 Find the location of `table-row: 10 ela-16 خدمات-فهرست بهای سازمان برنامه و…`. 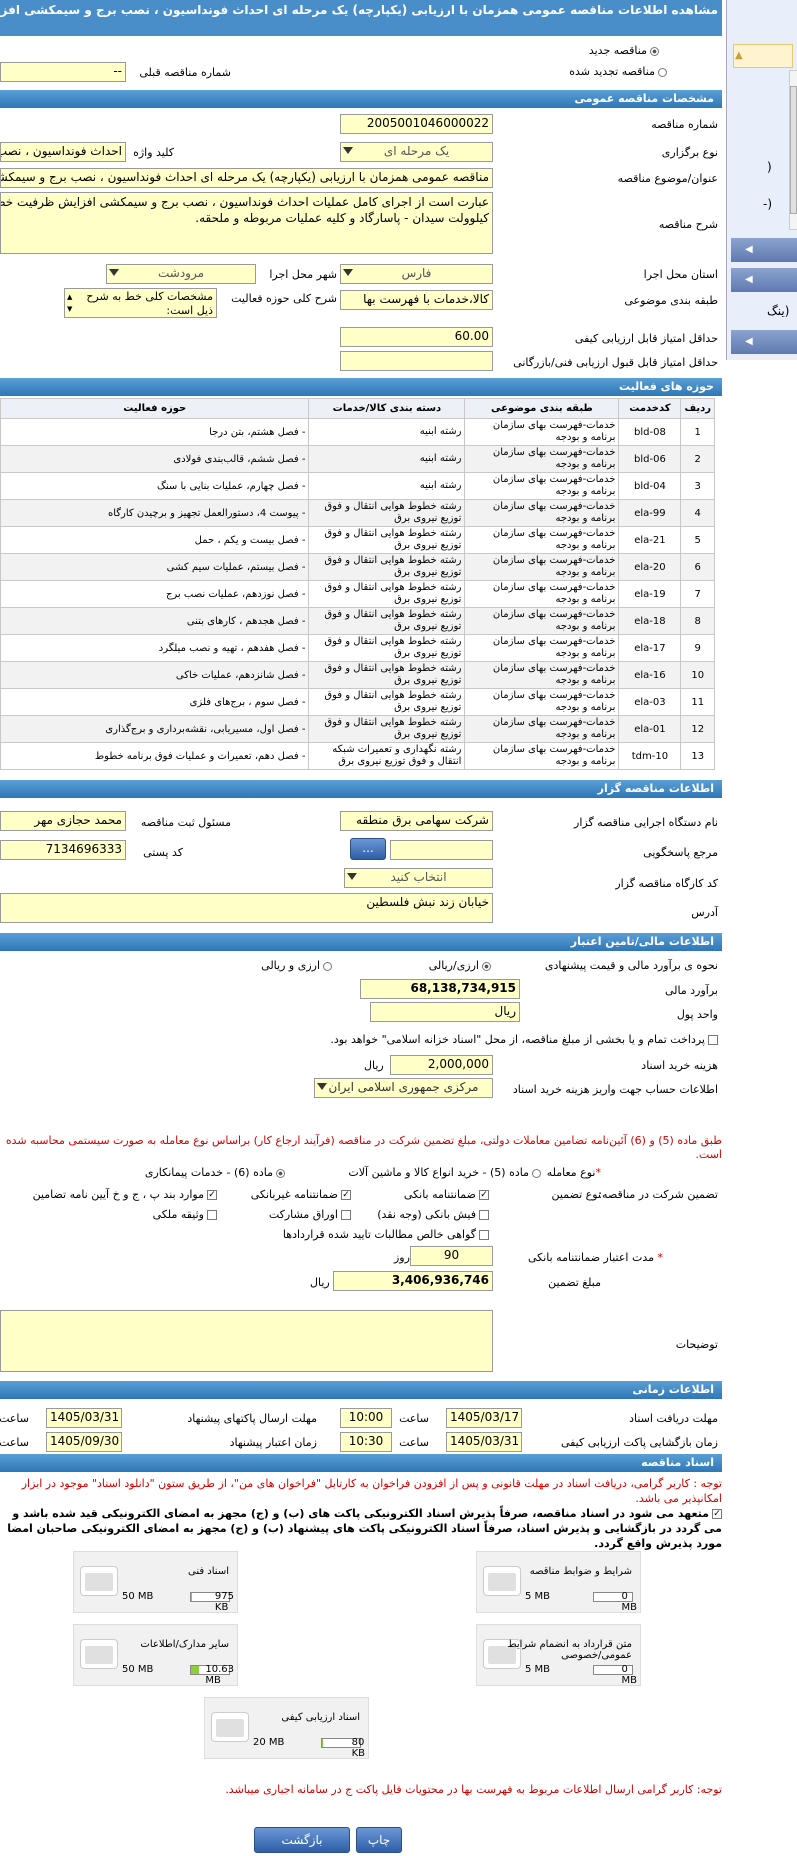

table-row: 10 ela-16 خدمات-فهرست بهای سازمان برنامه و… is located at coordinates (357, 675).